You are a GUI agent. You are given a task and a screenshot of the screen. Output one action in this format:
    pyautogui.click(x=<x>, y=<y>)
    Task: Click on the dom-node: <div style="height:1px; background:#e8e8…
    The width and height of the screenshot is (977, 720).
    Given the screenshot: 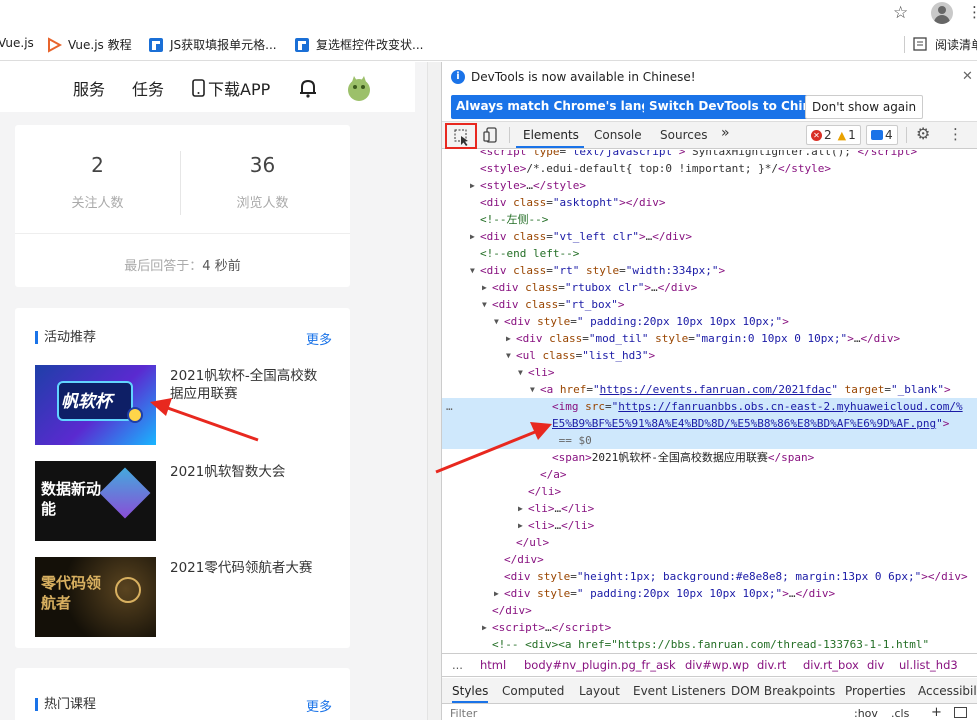 What is the action you would take?
    pyautogui.click(x=709, y=576)
    